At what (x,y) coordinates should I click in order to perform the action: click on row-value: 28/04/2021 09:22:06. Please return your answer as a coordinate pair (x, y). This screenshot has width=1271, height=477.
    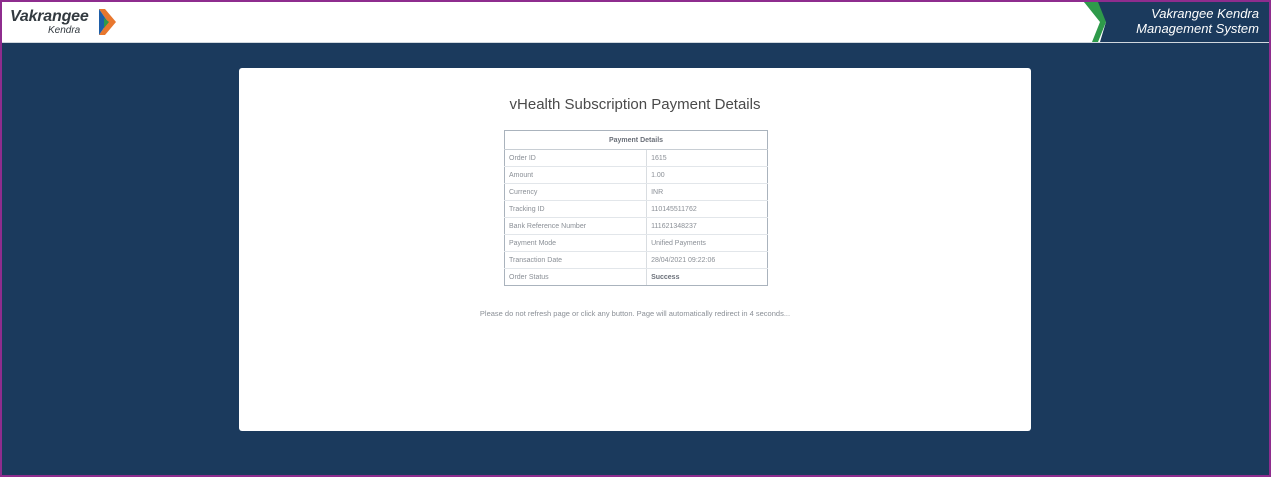
    Looking at the image, I should click on (707, 260).